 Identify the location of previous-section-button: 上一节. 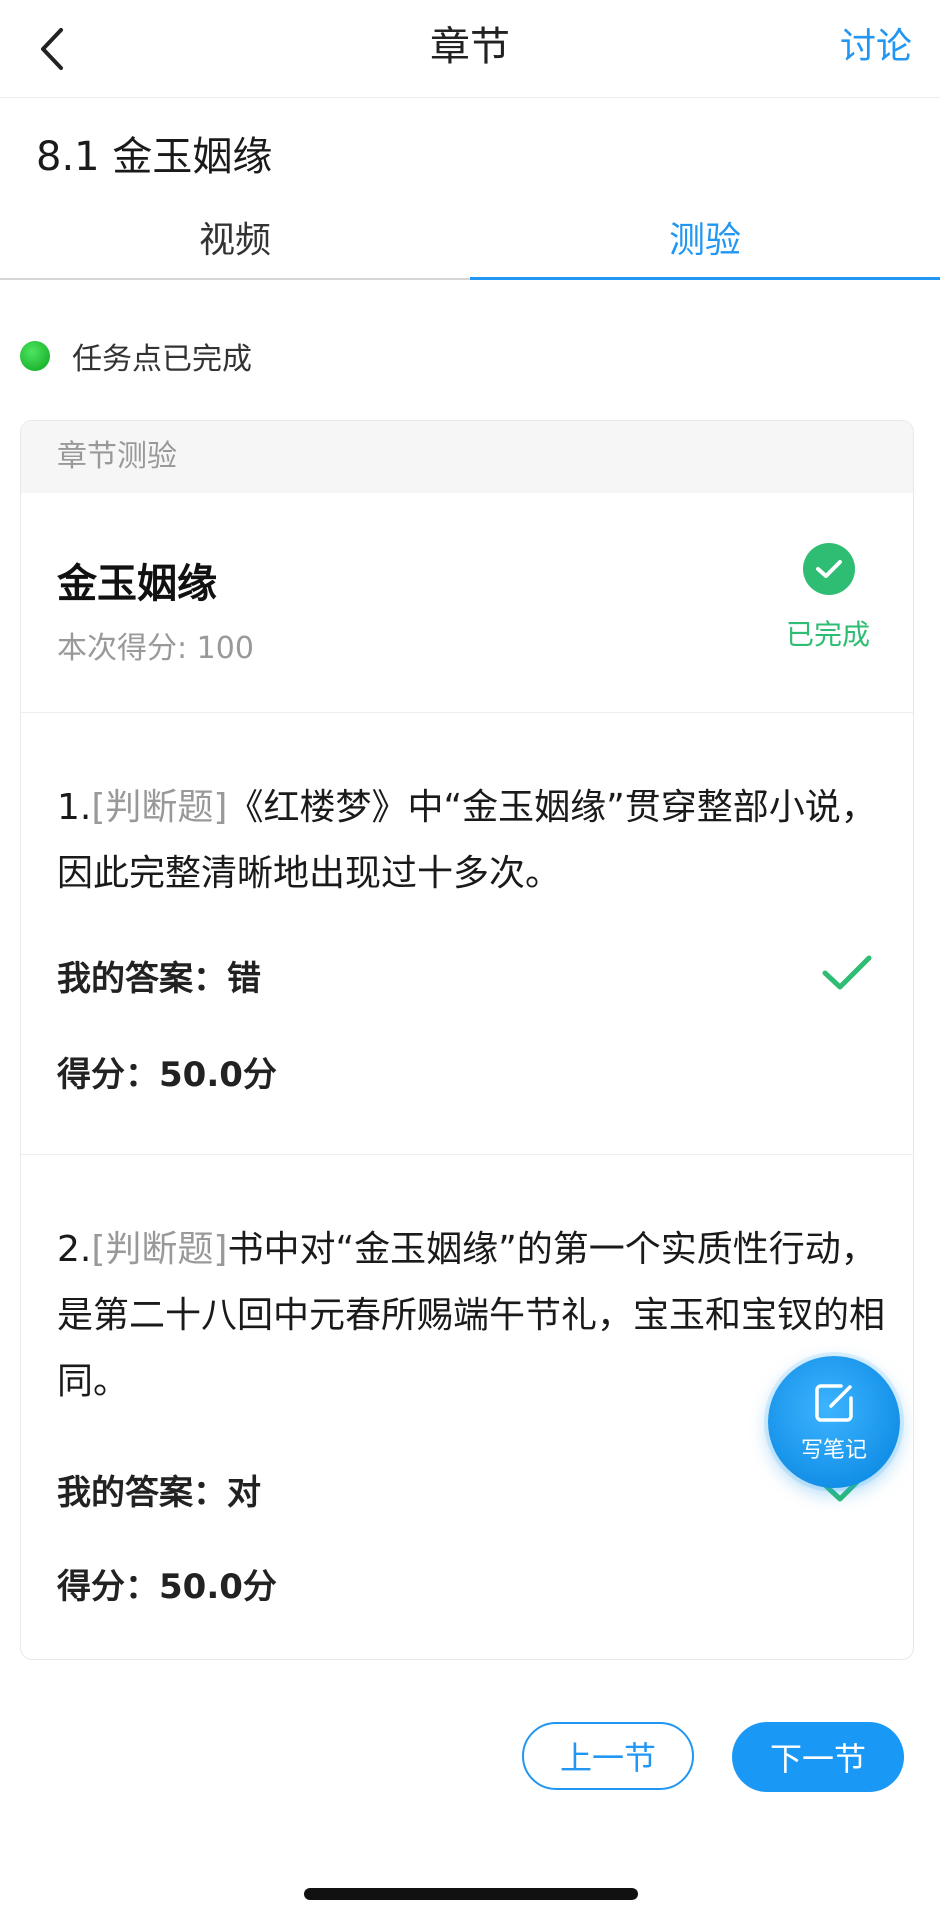
(608, 1756).